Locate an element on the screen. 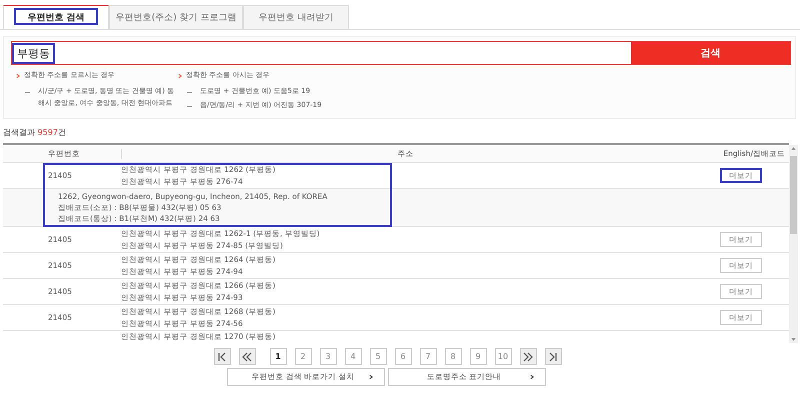  previous-pages-button is located at coordinates (247, 356).